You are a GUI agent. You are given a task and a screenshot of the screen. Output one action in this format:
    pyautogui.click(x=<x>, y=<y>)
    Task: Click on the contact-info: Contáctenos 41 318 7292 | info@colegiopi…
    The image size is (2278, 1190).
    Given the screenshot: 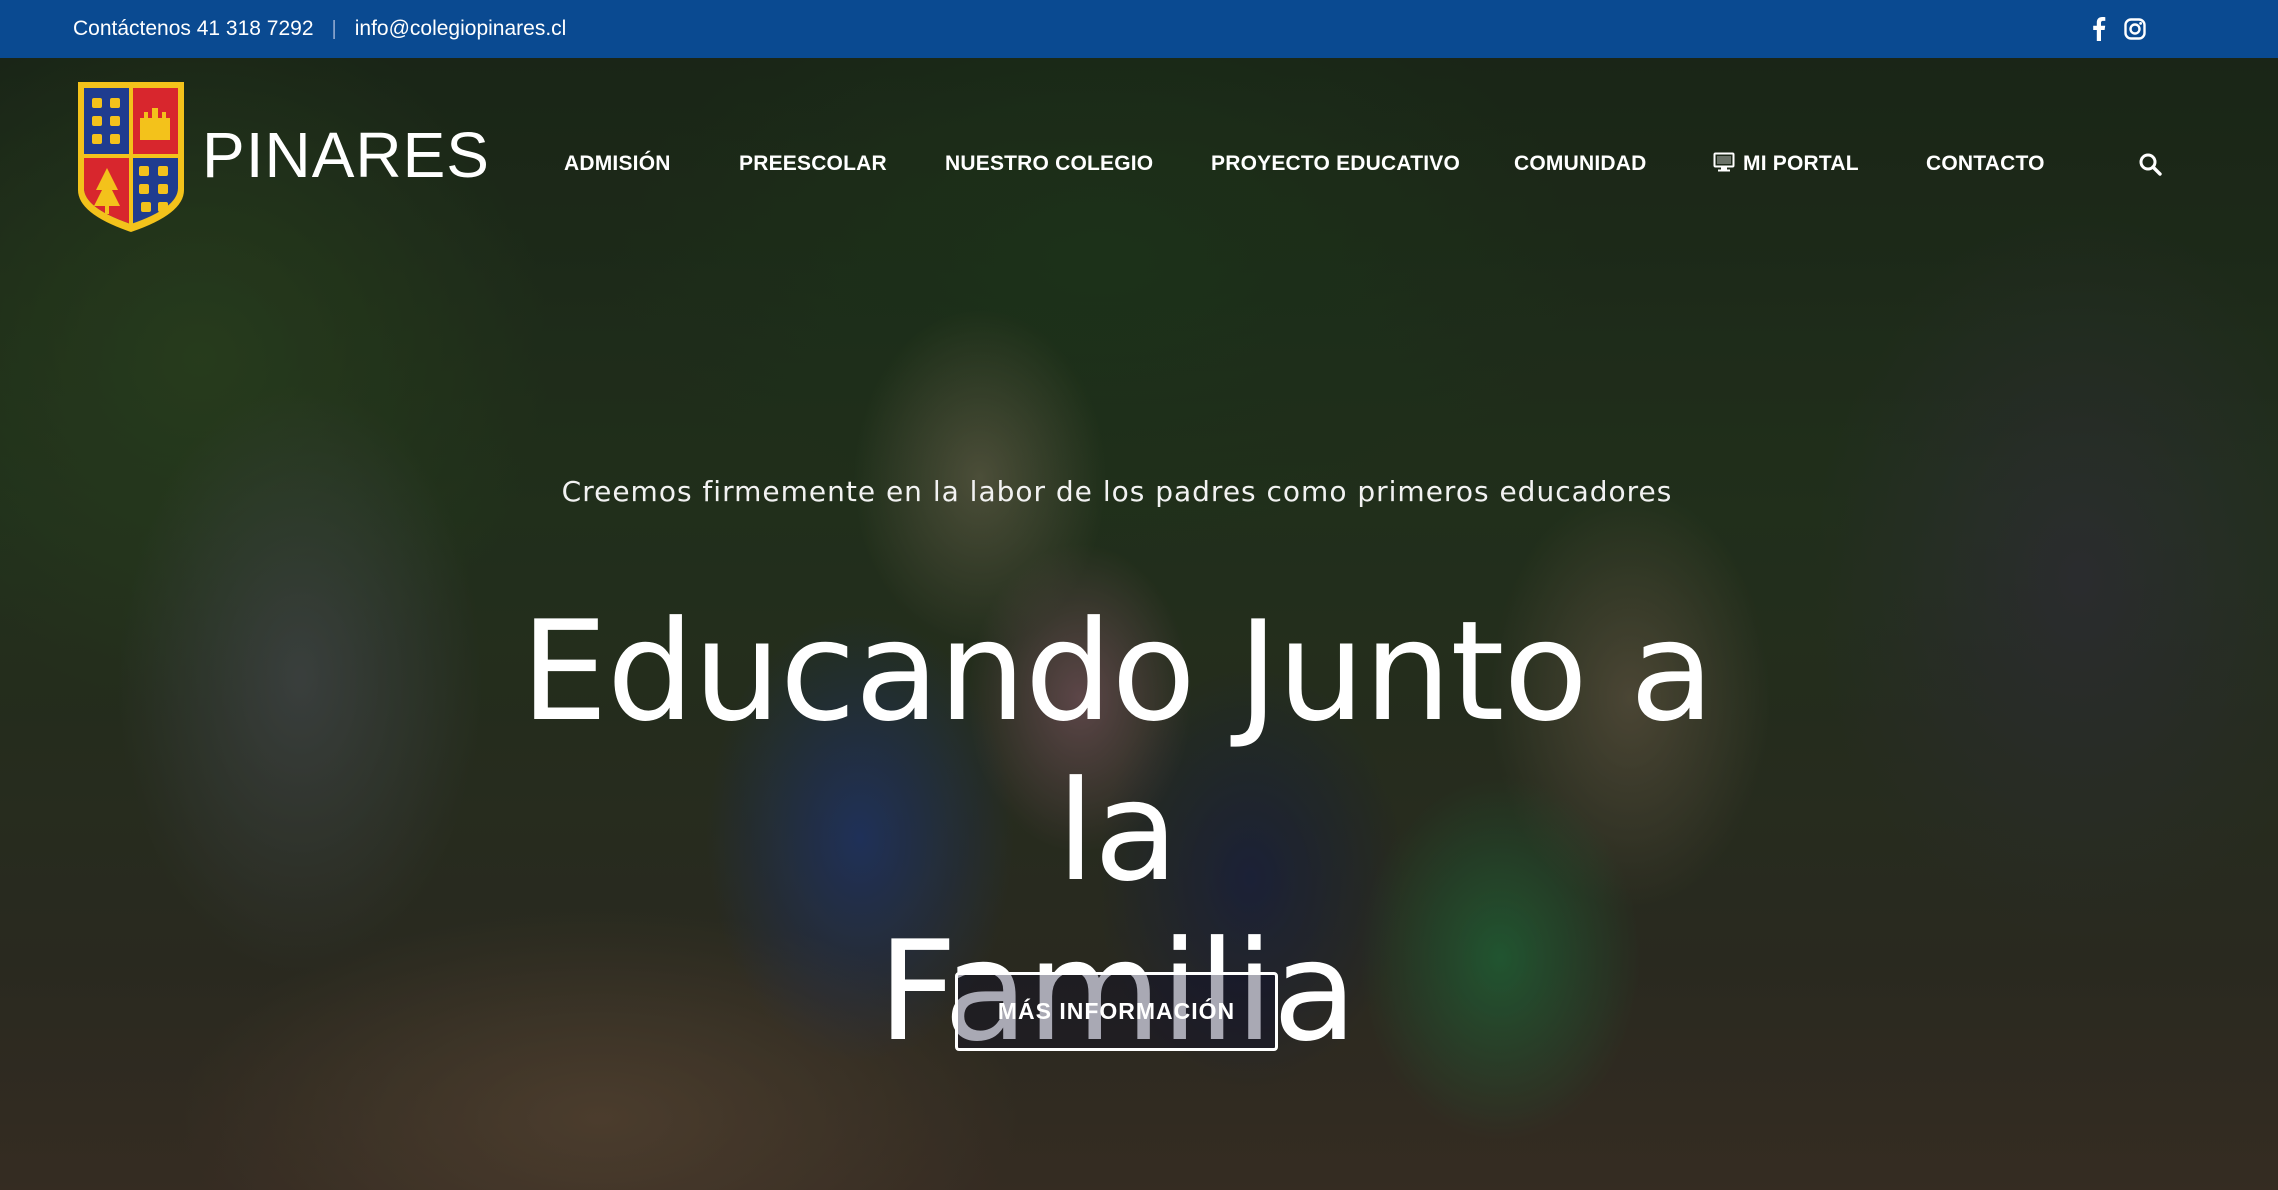 What is the action you would take?
    pyautogui.click(x=319, y=29)
    